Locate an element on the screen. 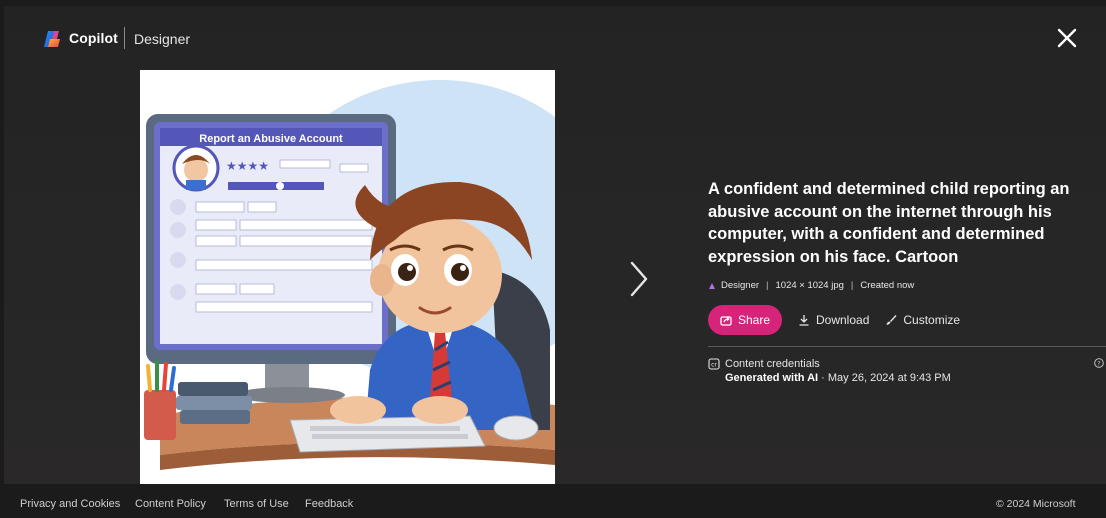 The width and height of the screenshot is (1106, 518). copyright: © 2024 Microsoft is located at coordinates (1036, 504).